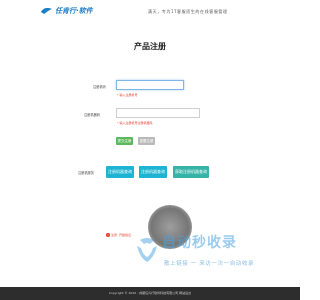 Image resolution: width=320 pixels, height=300 pixels. What do you see at coordinates (46, 11) in the screenshot?
I see `bird-logo-icon` at bounding box center [46, 11].